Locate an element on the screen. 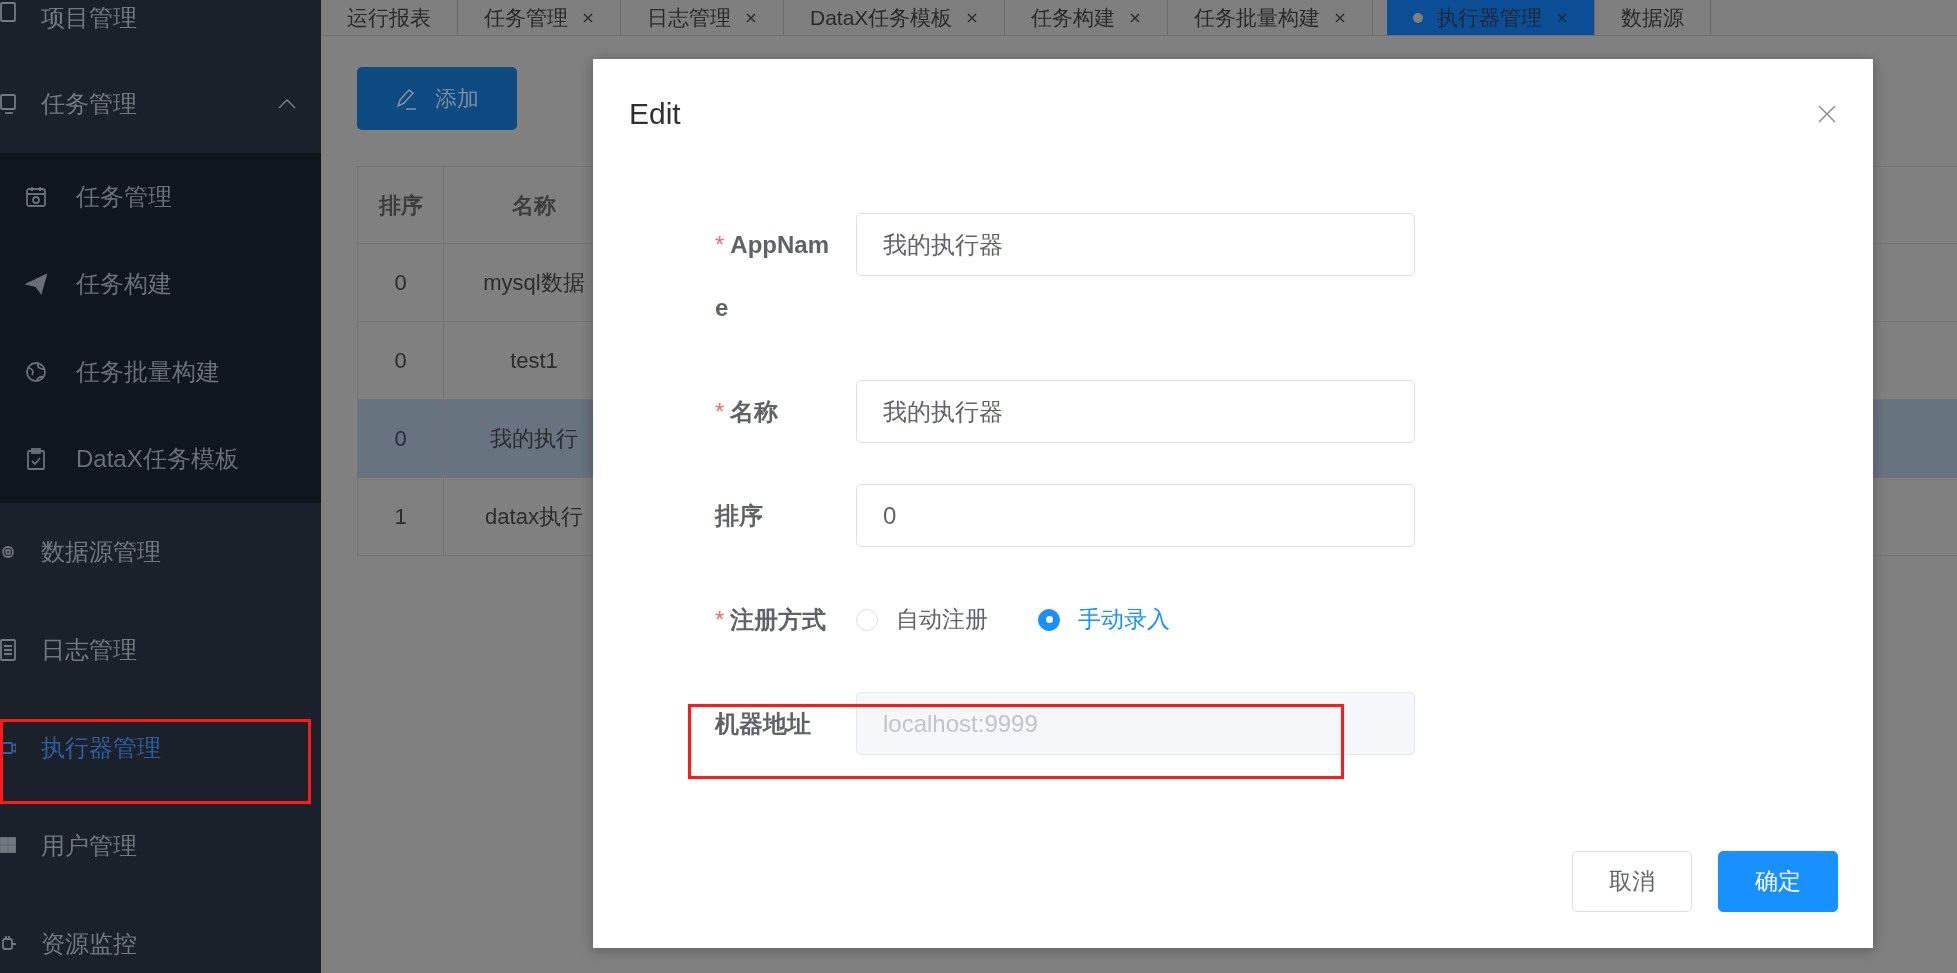 The height and width of the screenshot is (973, 1957). menu-label: 日志管理 is located at coordinates (89, 650).